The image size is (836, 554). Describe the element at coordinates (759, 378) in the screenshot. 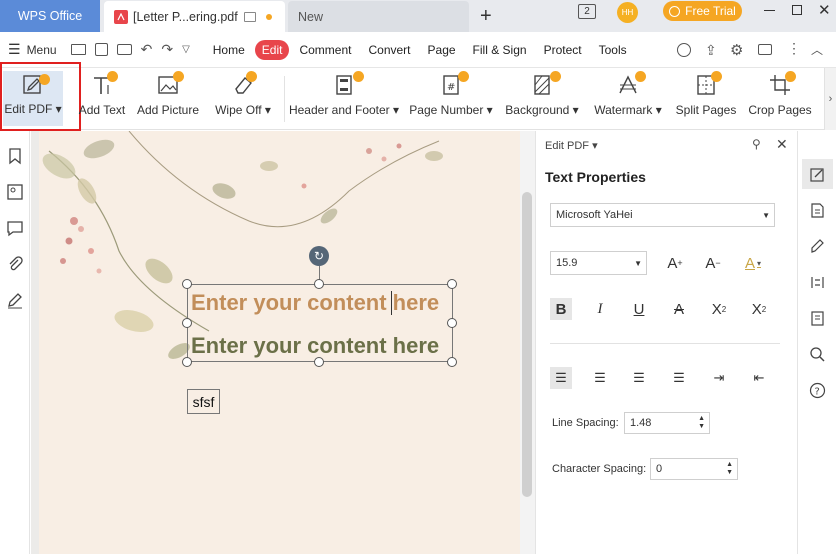

I see `indent-decrease-icon: ⇤` at that location.